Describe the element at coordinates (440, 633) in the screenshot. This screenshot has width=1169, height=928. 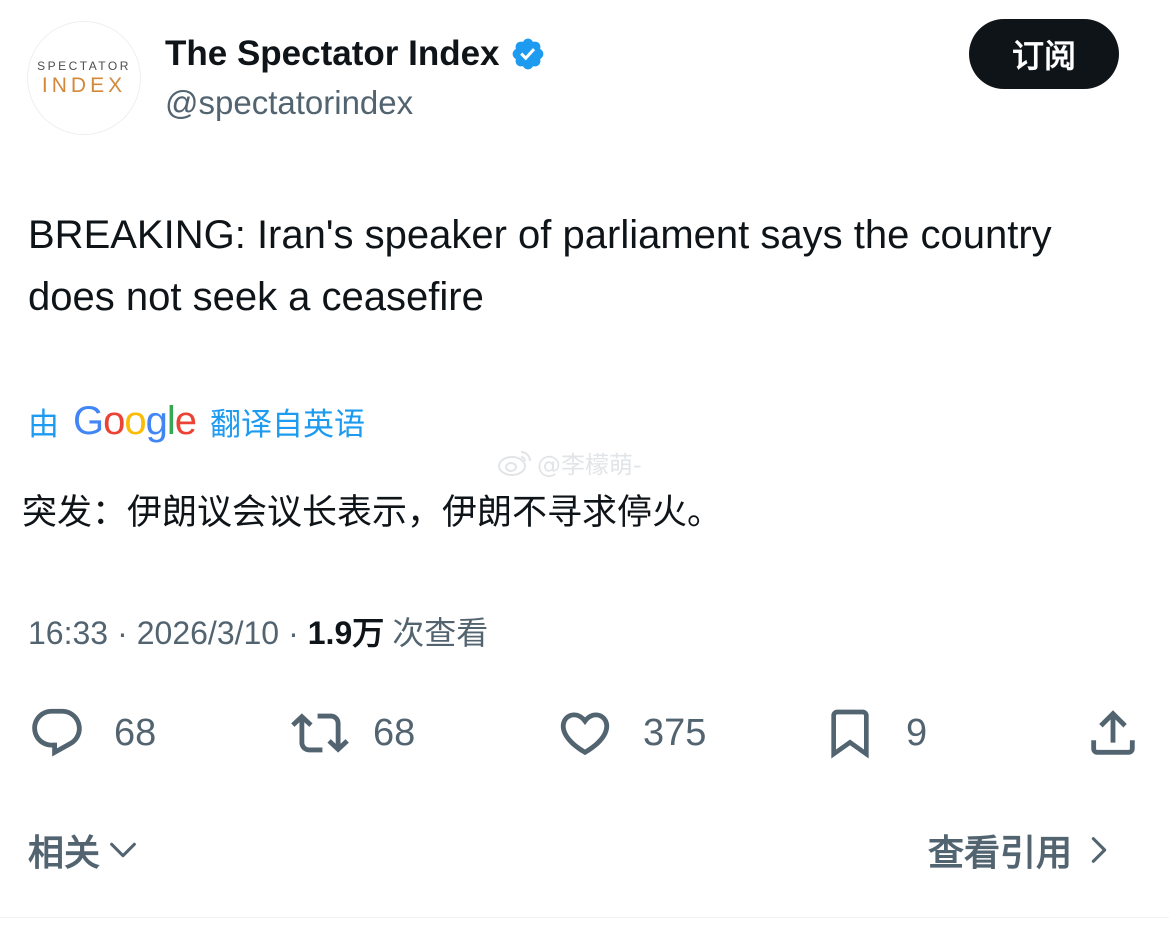
I see `views-label: 次查看` at that location.